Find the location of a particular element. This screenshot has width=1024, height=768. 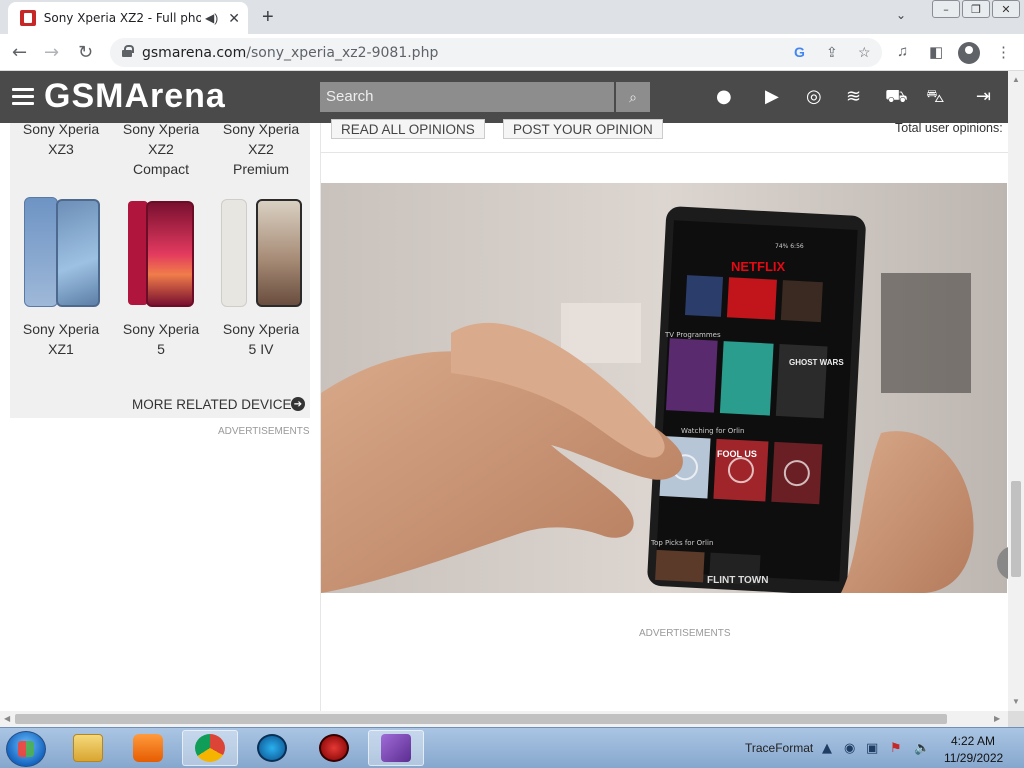

forward-button: → is located at coordinates (51, 52).